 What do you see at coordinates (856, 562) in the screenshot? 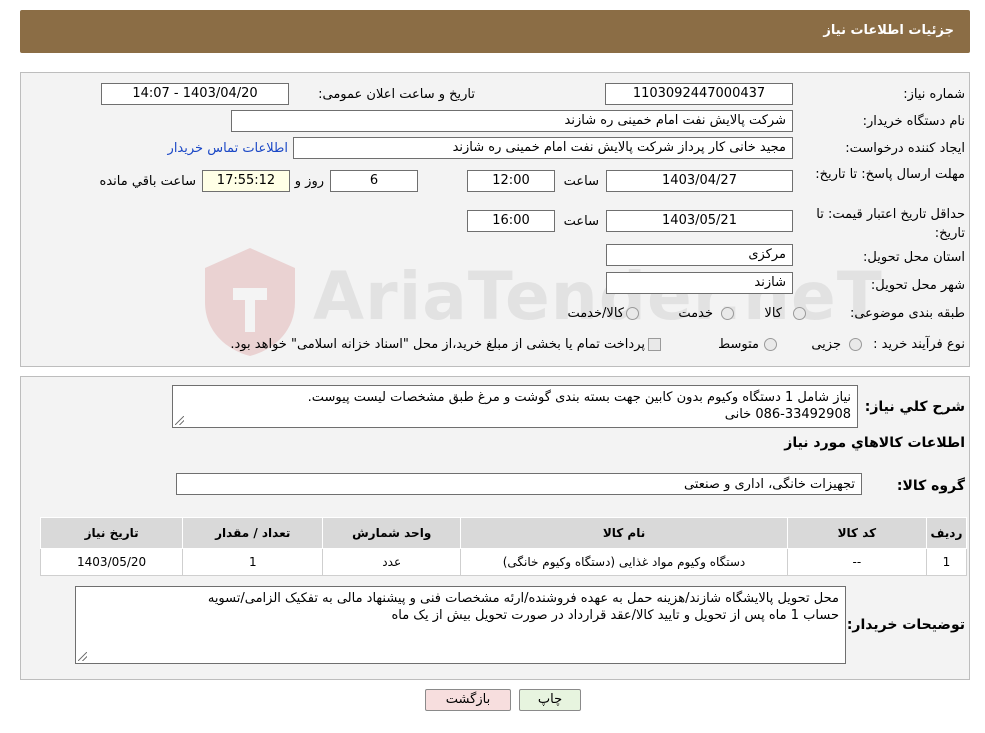
I see `cell-code: --` at bounding box center [856, 562].